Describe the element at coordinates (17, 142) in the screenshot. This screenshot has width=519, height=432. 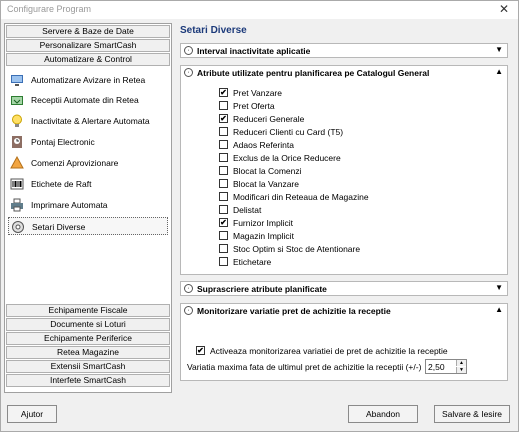
I see `clock-icon` at that location.